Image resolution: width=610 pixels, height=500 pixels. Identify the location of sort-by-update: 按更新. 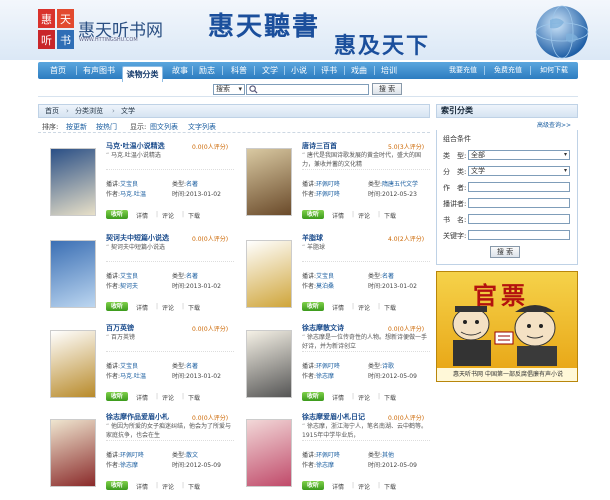
(76, 127).